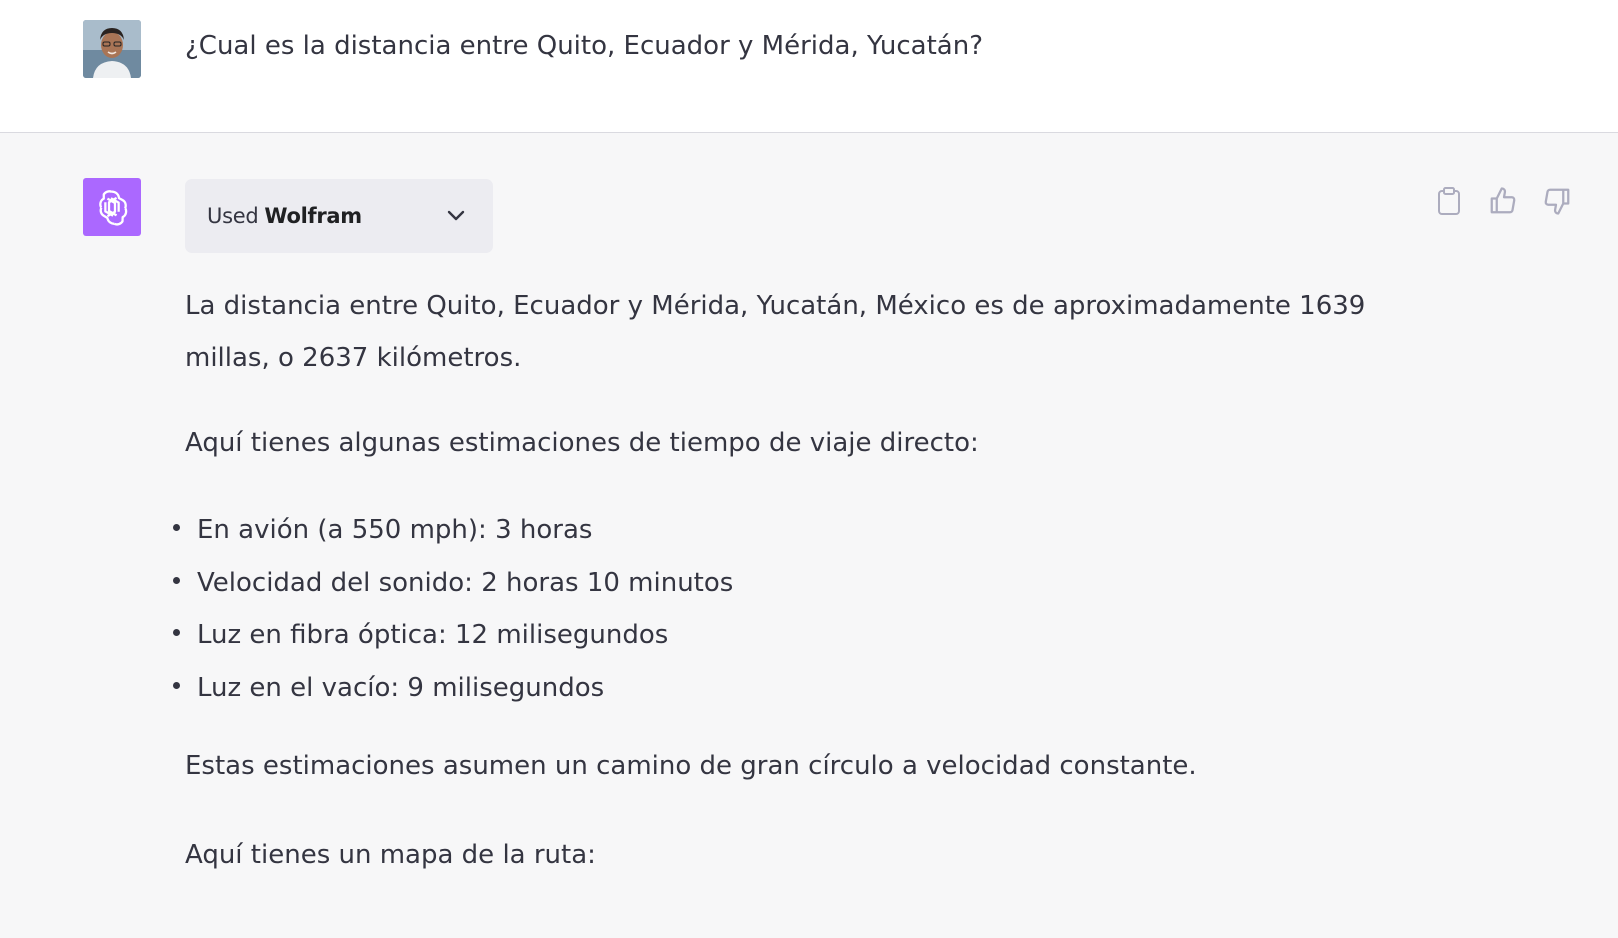 The width and height of the screenshot is (1618, 938). I want to click on user-avatar, so click(112, 49).